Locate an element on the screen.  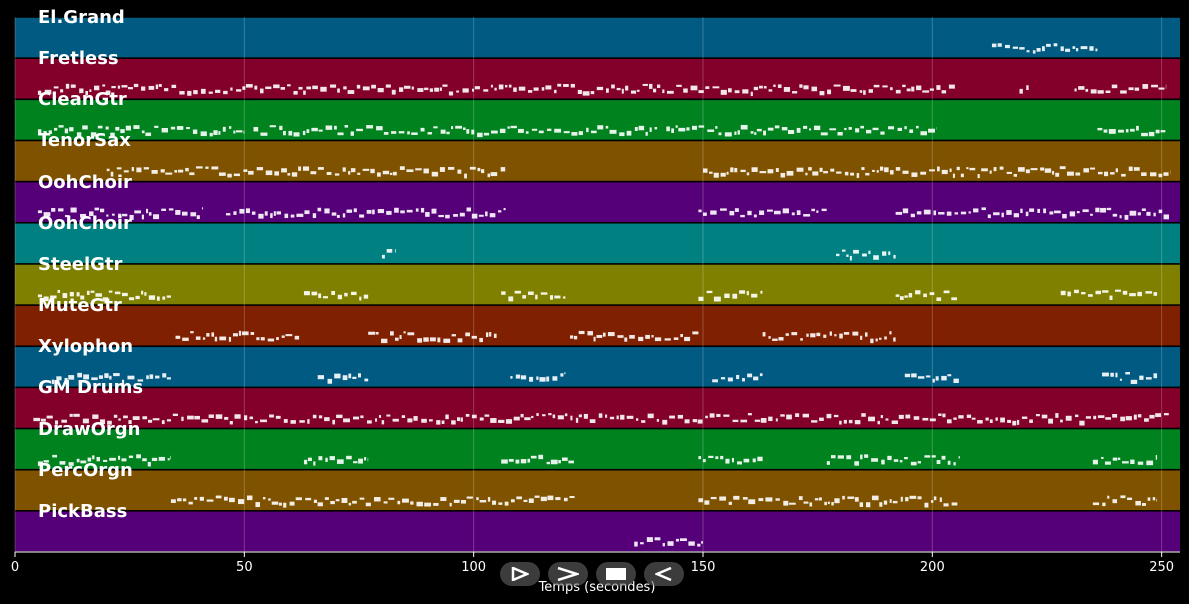
fast-forward-button is located at coordinates (568, 574).